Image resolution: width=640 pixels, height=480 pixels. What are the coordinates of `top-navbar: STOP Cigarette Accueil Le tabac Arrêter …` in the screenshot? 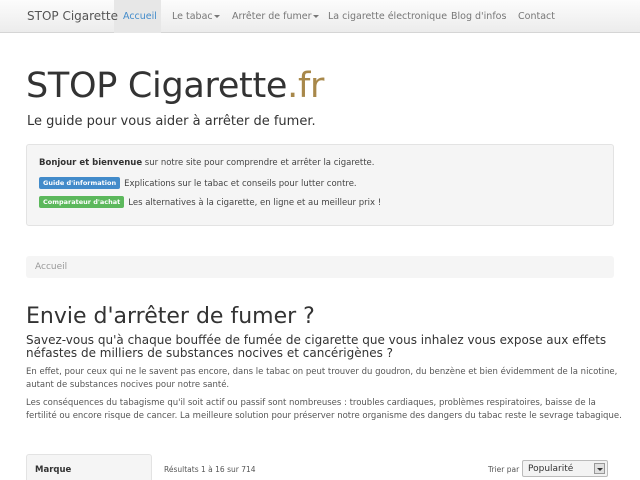 It's located at (320, 16).